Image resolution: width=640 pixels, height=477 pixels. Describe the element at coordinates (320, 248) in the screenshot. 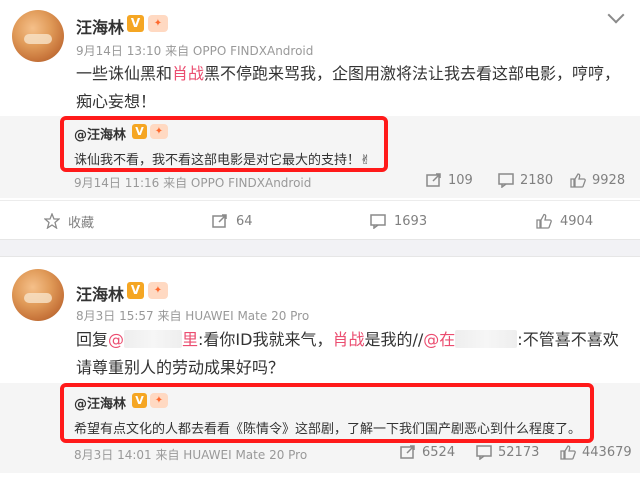

I see `post-separator` at that location.